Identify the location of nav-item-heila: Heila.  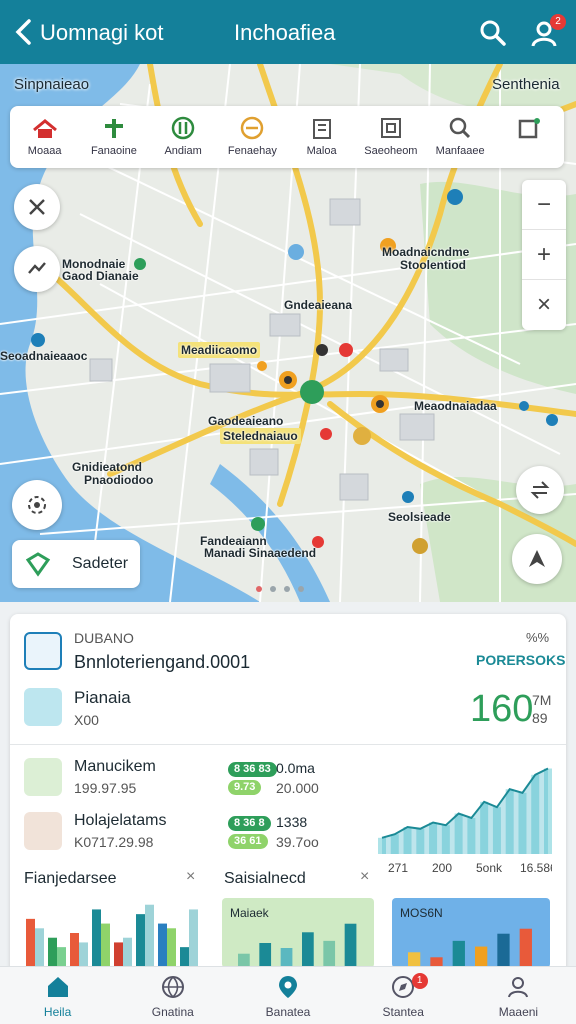
(57, 995).